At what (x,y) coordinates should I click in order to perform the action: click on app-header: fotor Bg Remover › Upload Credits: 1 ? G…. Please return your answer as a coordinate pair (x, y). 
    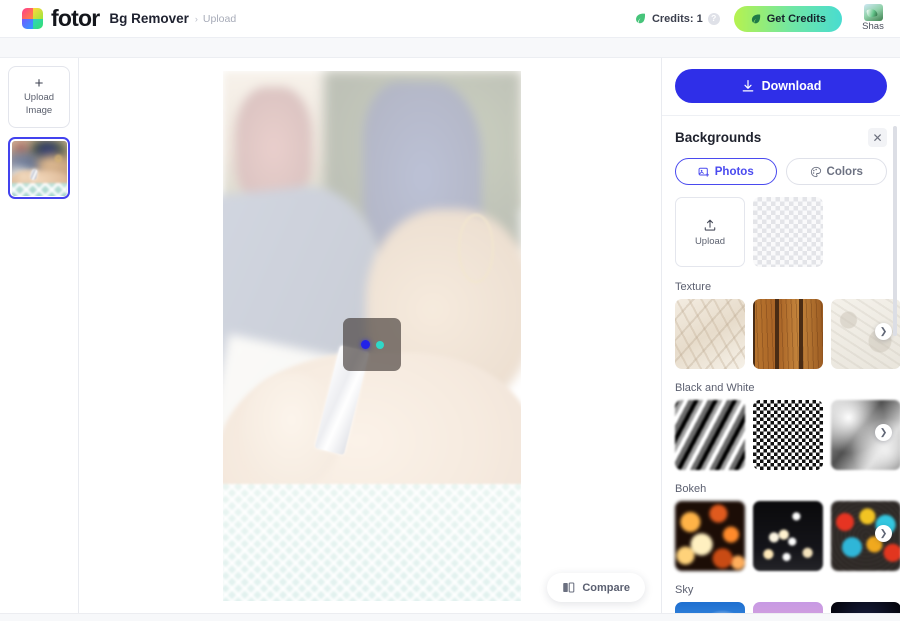
    Looking at the image, I should click on (450, 18).